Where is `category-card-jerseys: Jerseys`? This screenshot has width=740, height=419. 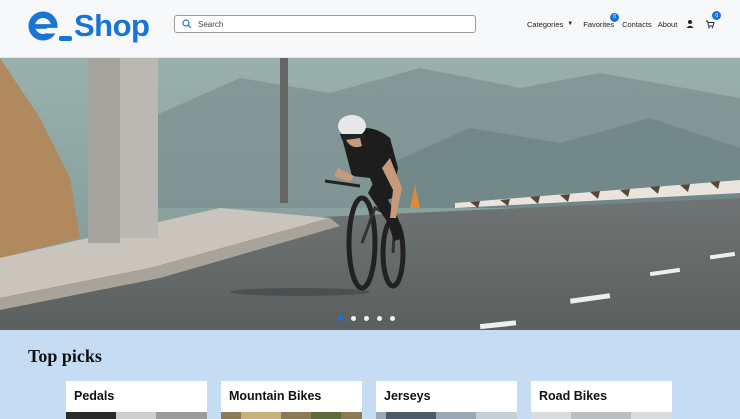
category-card-jerseys: Jerseys is located at coordinates (446, 400).